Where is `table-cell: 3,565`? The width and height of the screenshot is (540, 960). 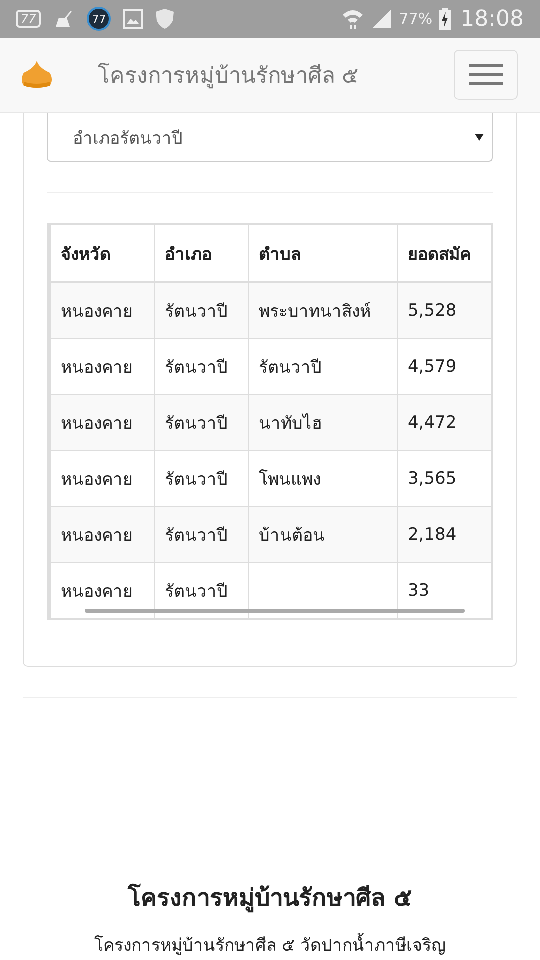 table-cell: 3,565 is located at coordinates (432, 478).